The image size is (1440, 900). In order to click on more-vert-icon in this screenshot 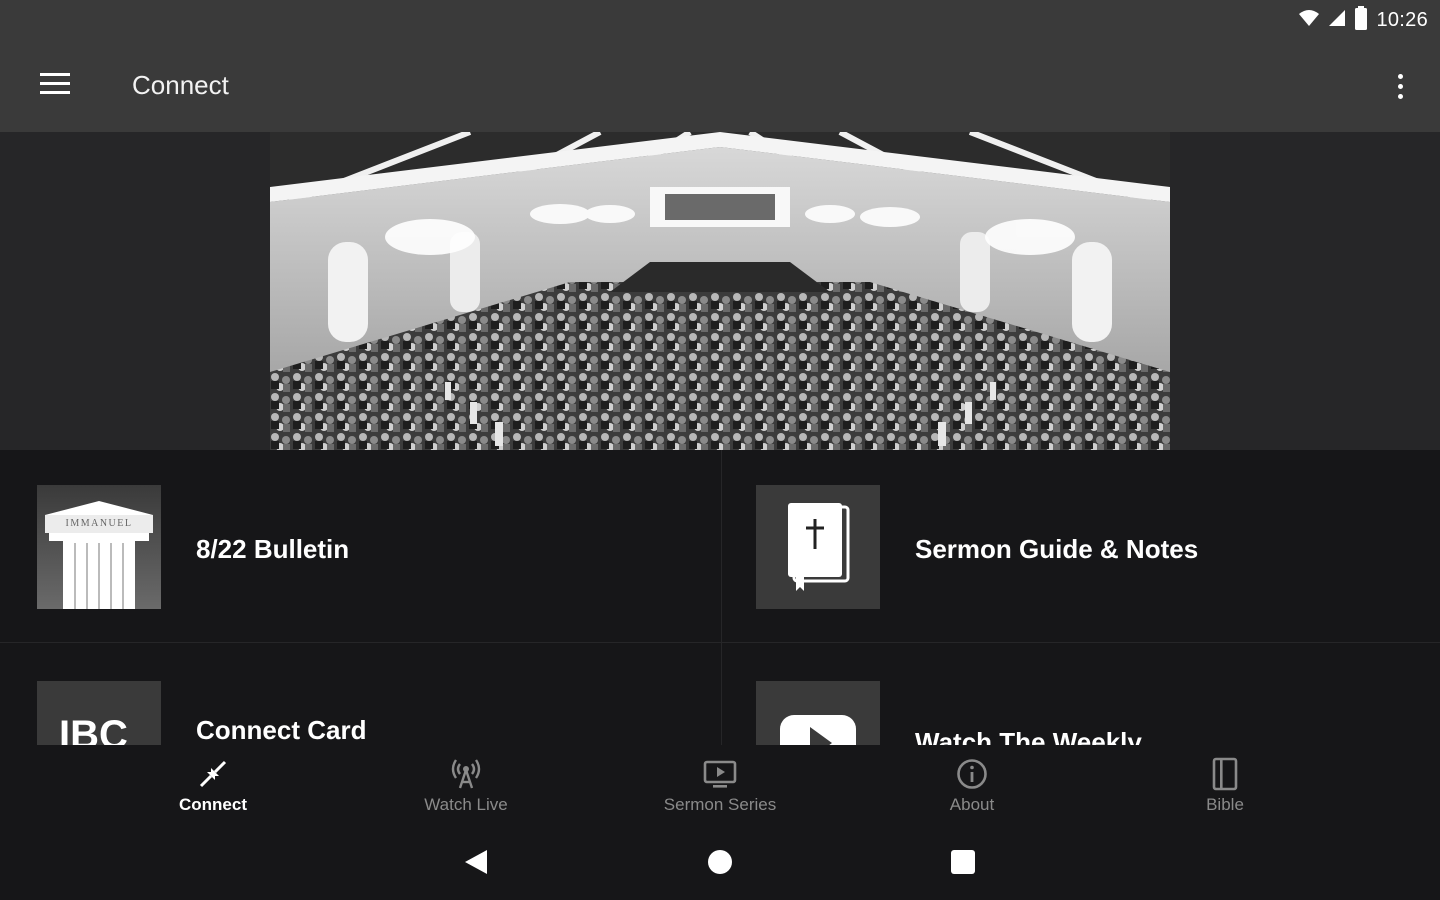, I will do `click(1400, 86)`.